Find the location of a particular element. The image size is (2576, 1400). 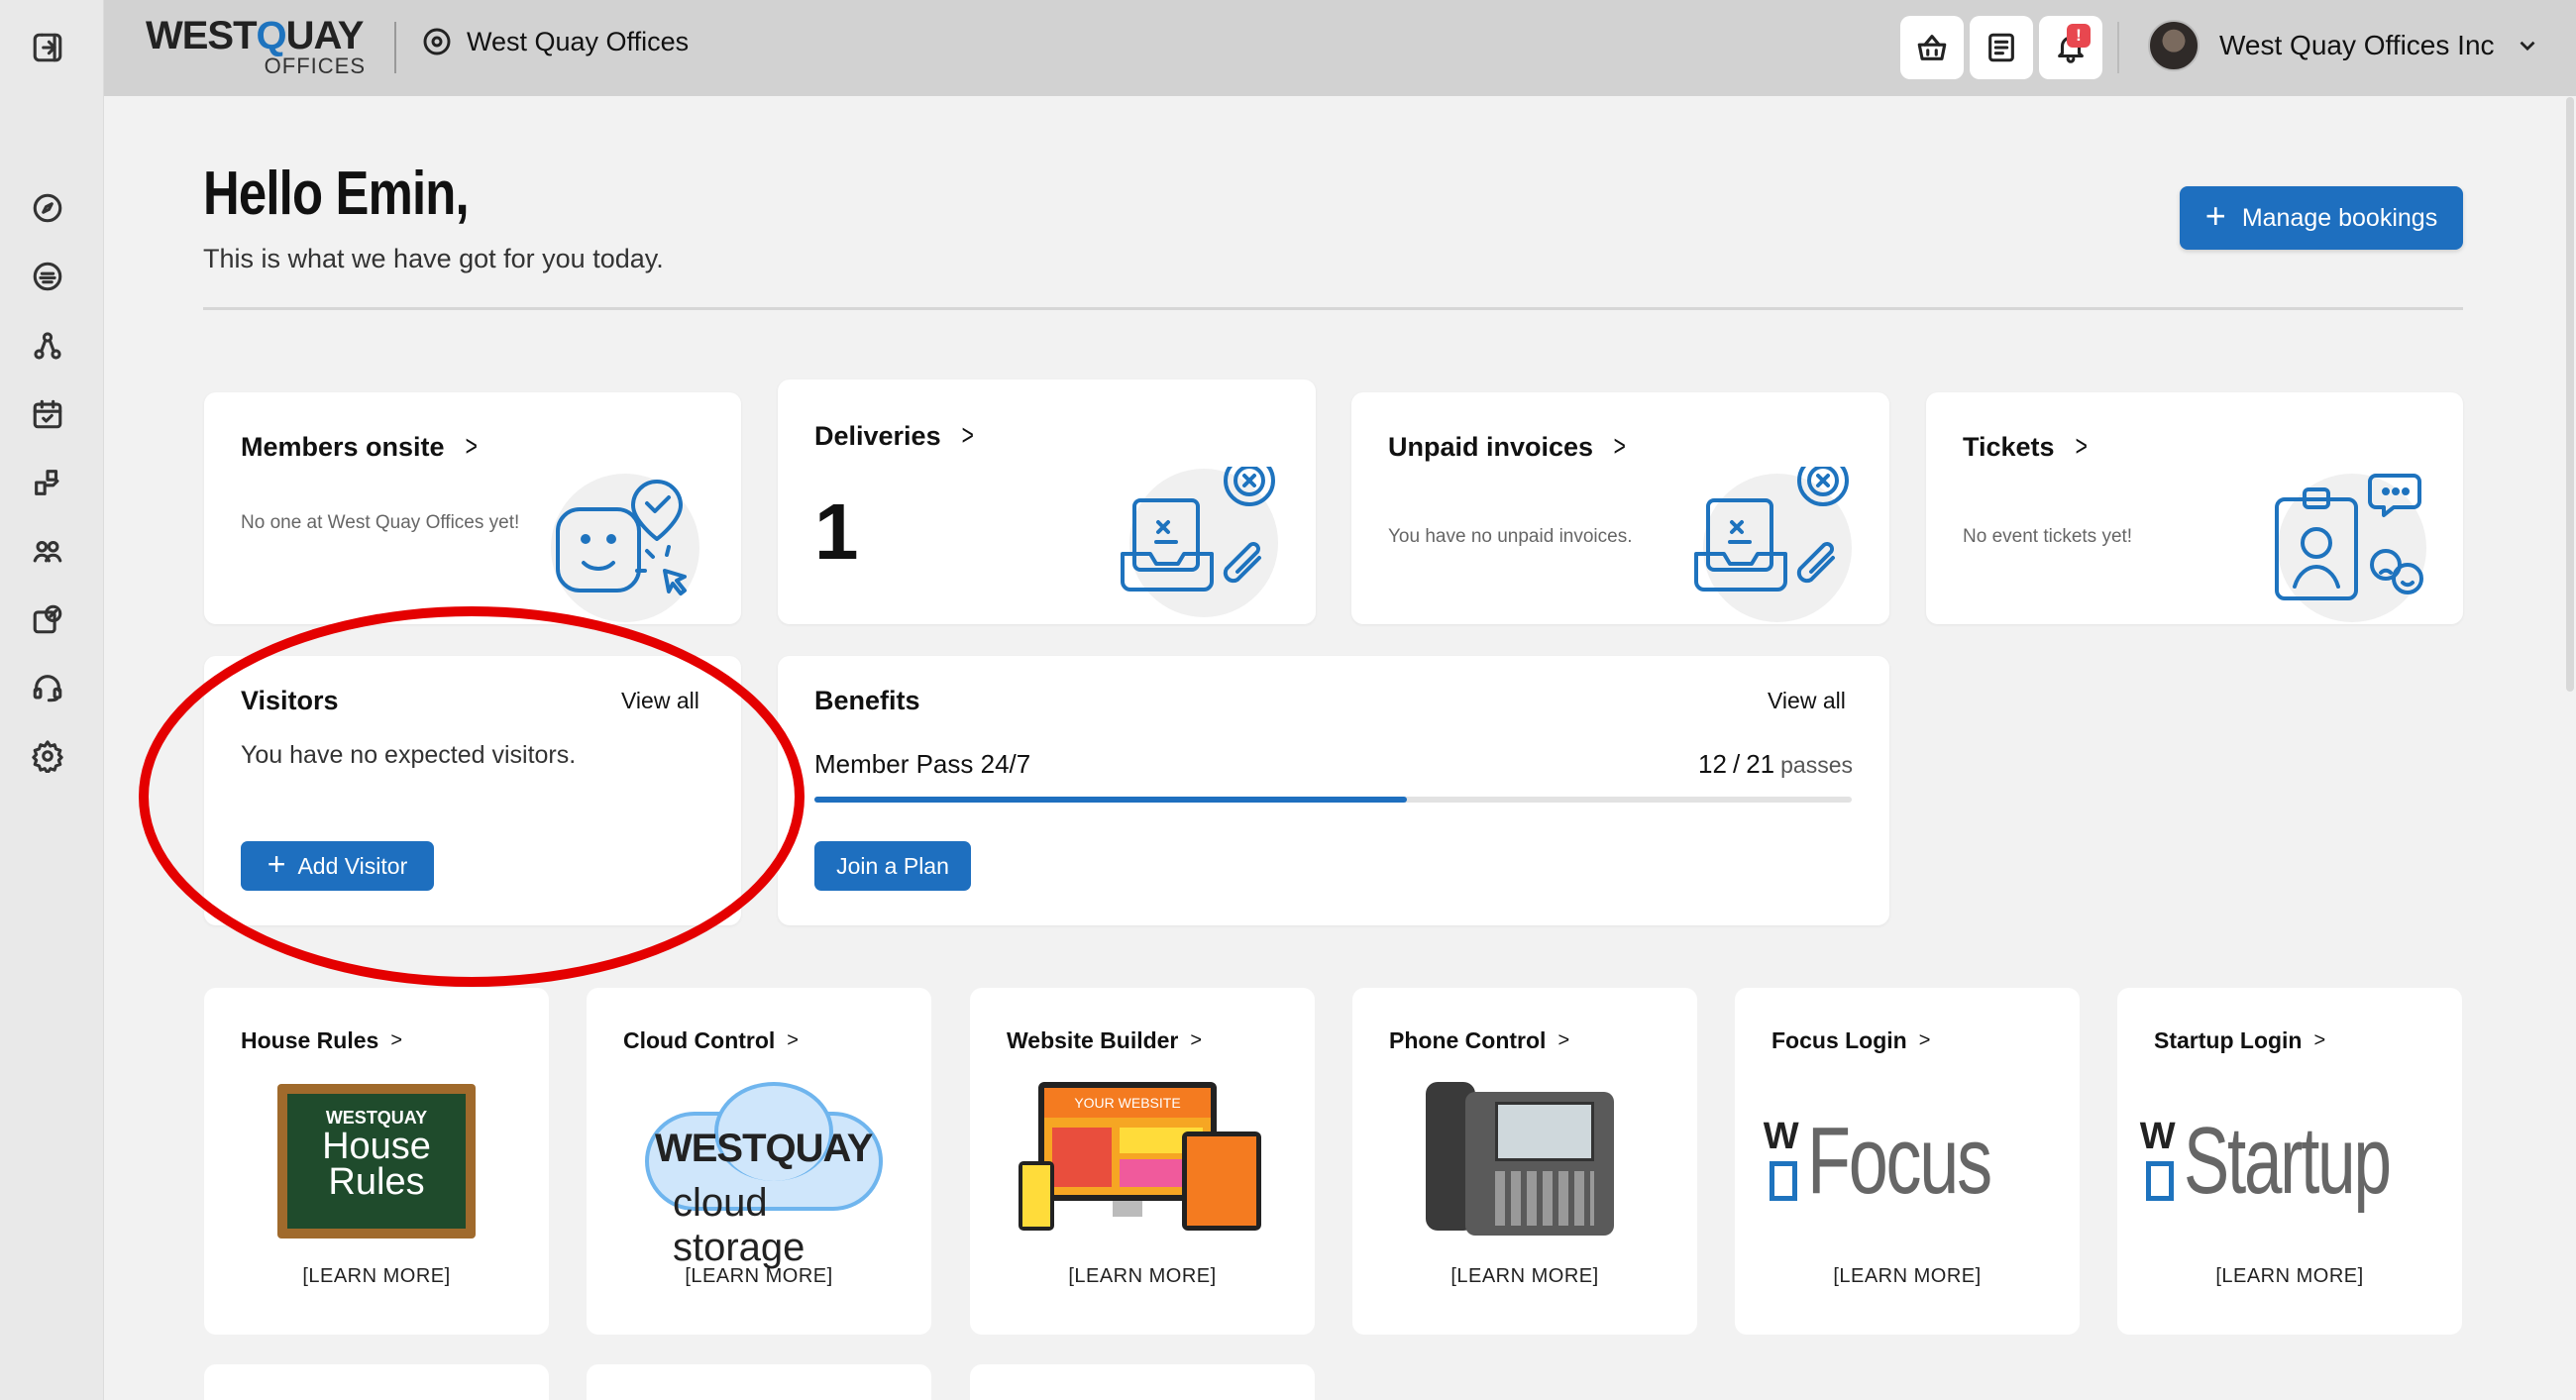

notifications-button: ! is located at coordinates (2071, 48).